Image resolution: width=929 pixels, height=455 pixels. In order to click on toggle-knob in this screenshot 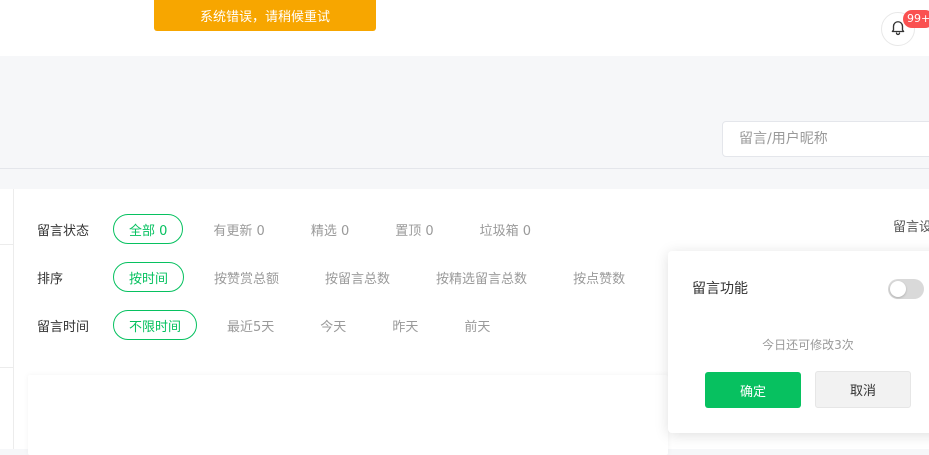, I will do `click(898, 289)`.